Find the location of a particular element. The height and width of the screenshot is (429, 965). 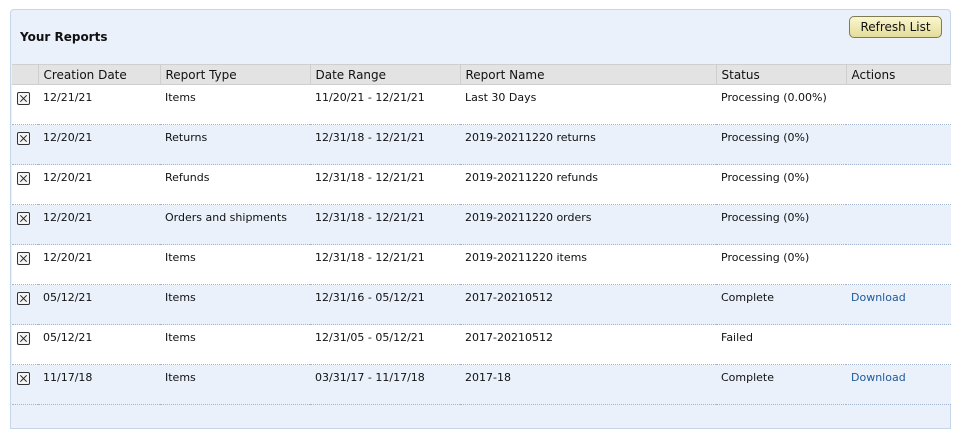

column-header-date-range: Date Range is located at coordinates (385, 74).